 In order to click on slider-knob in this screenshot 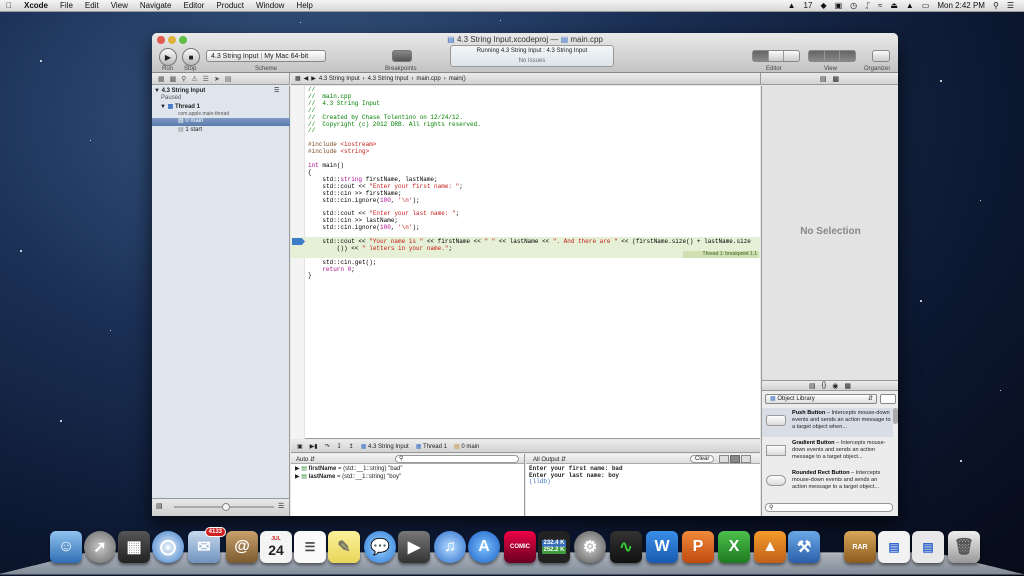, I will do `click(226, 507)`.